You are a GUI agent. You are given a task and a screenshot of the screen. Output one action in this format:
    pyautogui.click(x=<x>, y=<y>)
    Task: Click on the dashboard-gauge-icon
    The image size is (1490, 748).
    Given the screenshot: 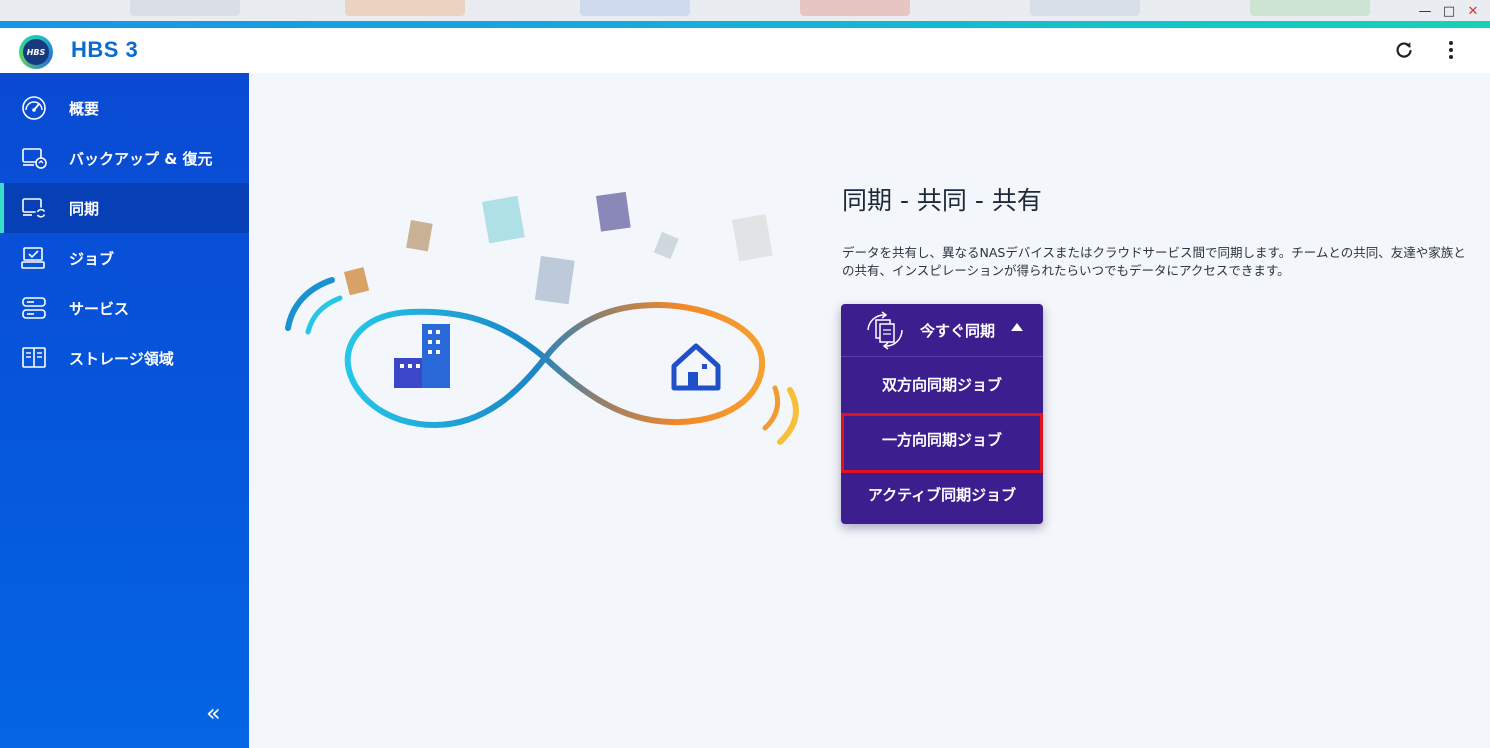 What is the action you would take?
    pyautogui.click(x=34, y=108)
    